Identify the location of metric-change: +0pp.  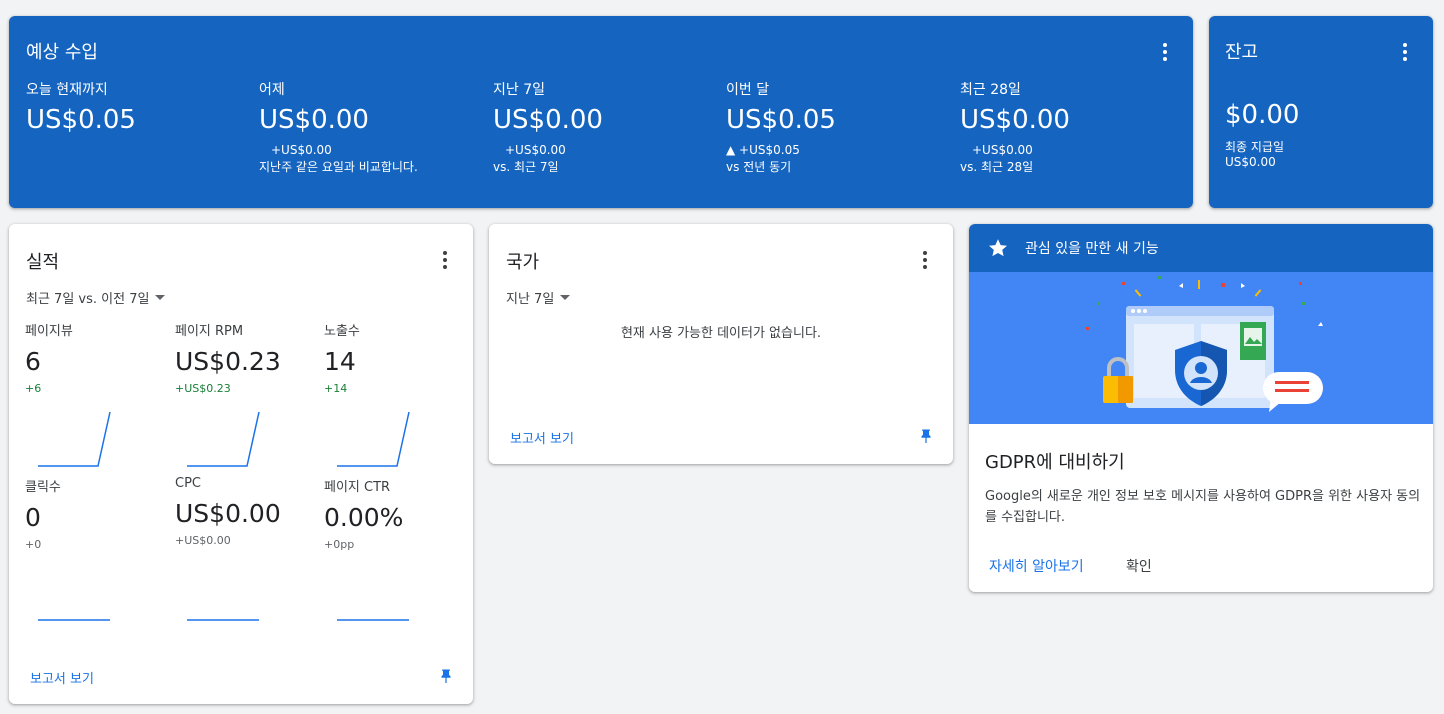
(339, 544).